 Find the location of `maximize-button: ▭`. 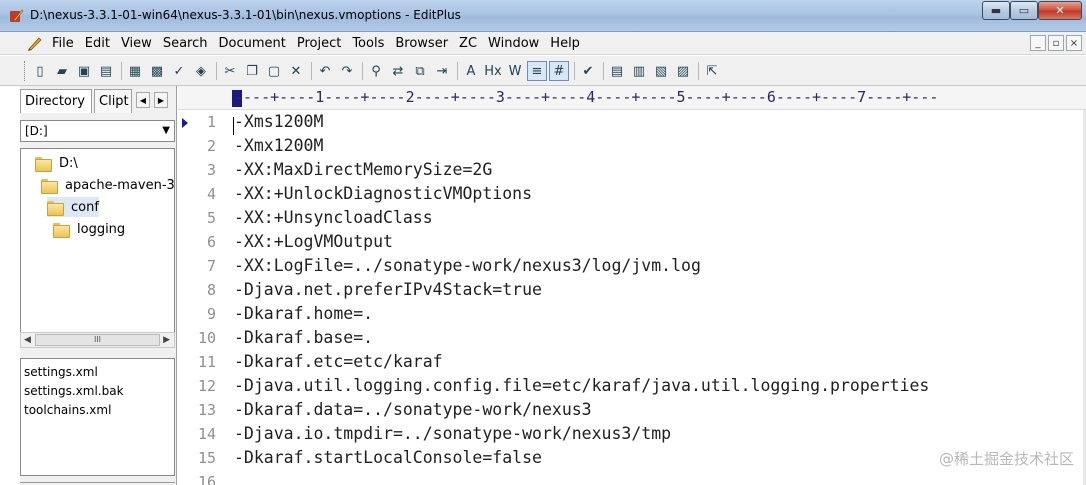

maximize-button: ▭ is located at coordinates (1024, 10).